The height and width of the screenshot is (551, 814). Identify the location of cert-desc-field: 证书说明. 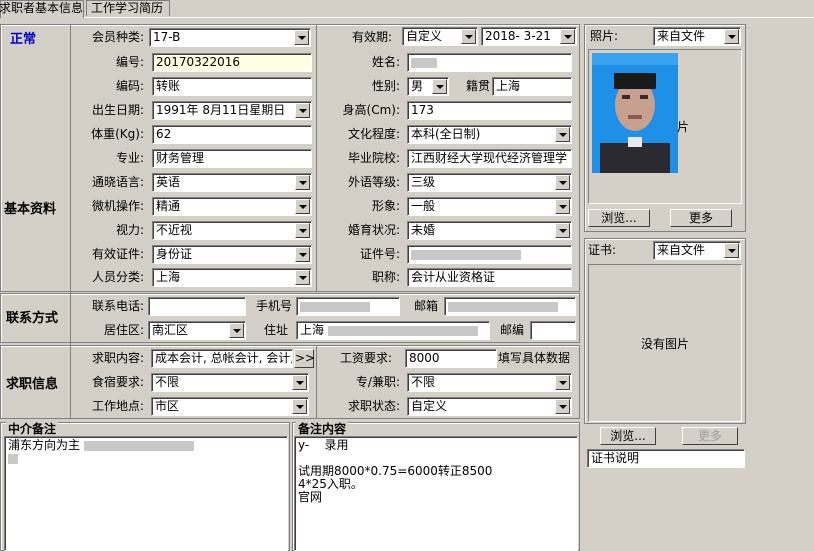
(666, 458).